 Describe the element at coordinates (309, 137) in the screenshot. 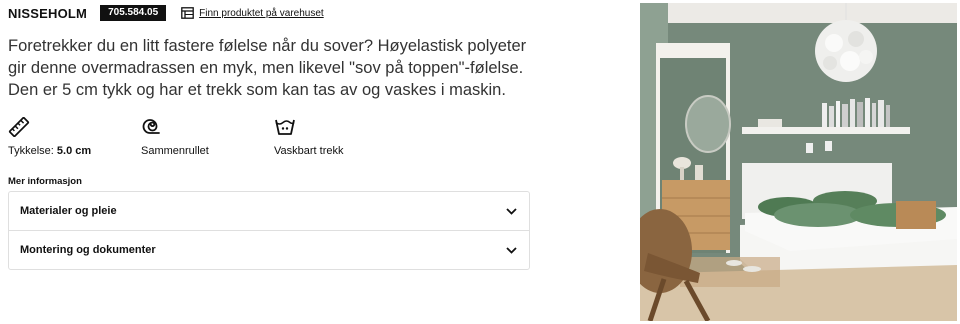

I see `feature-washable: Vaskbart trekk` at that location.